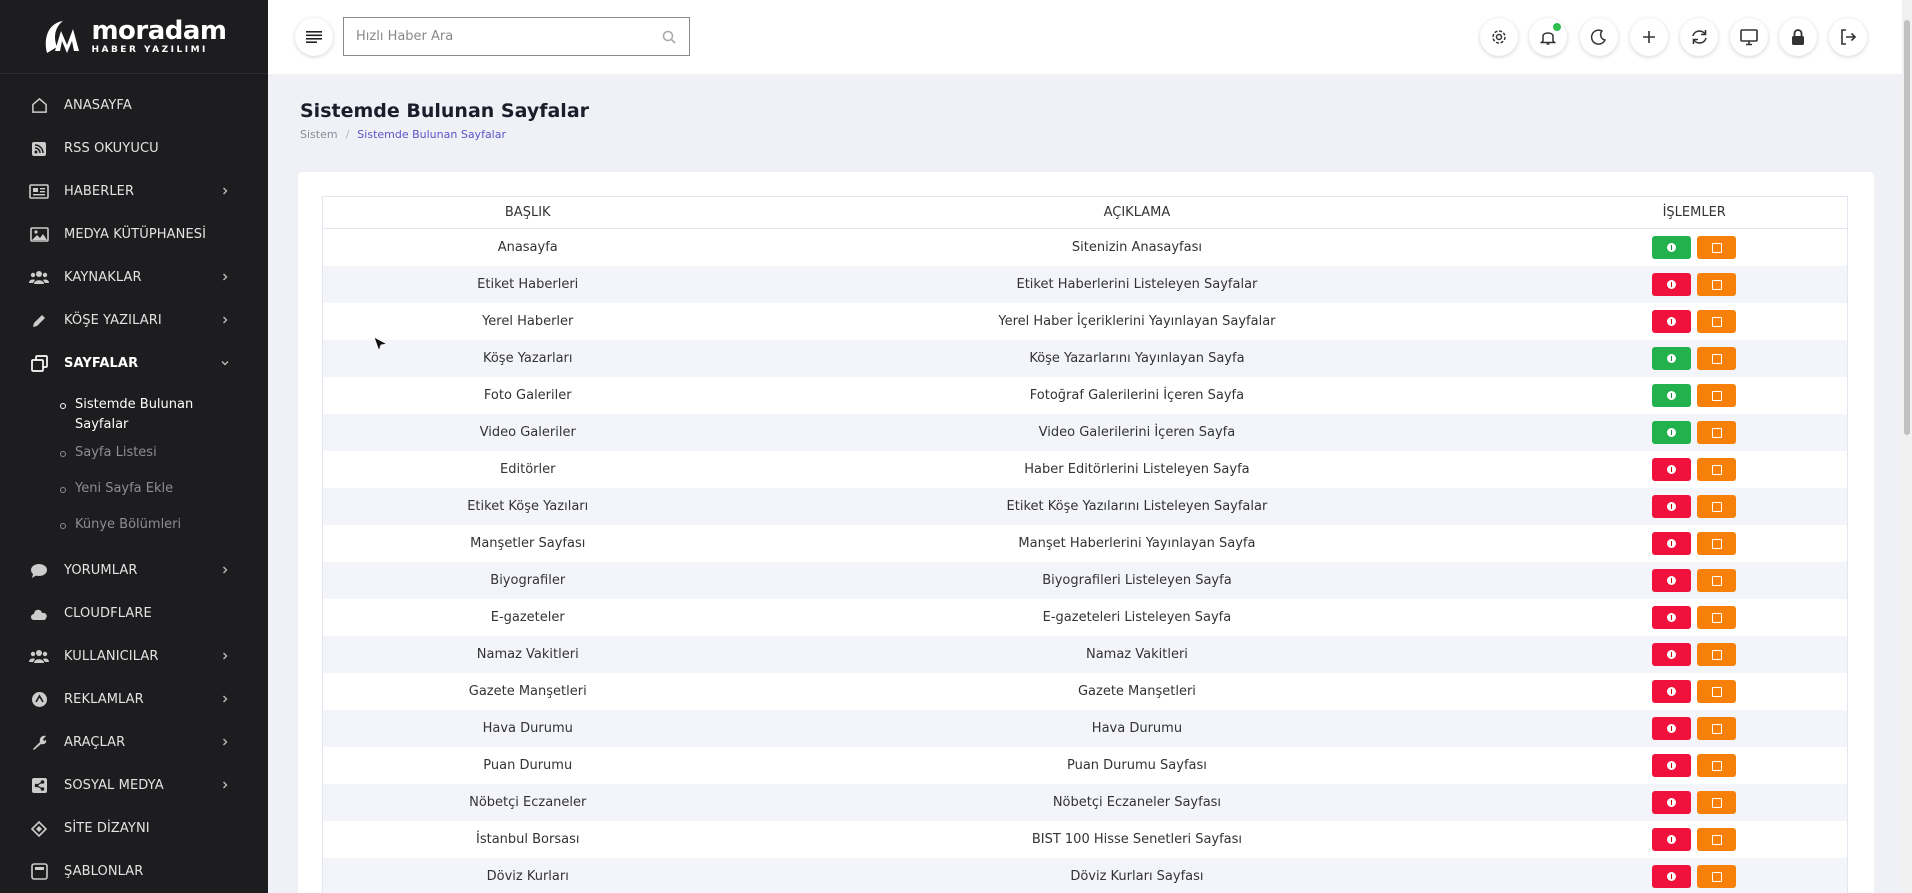  I want to click on refresh-button, so click(1699, 37).